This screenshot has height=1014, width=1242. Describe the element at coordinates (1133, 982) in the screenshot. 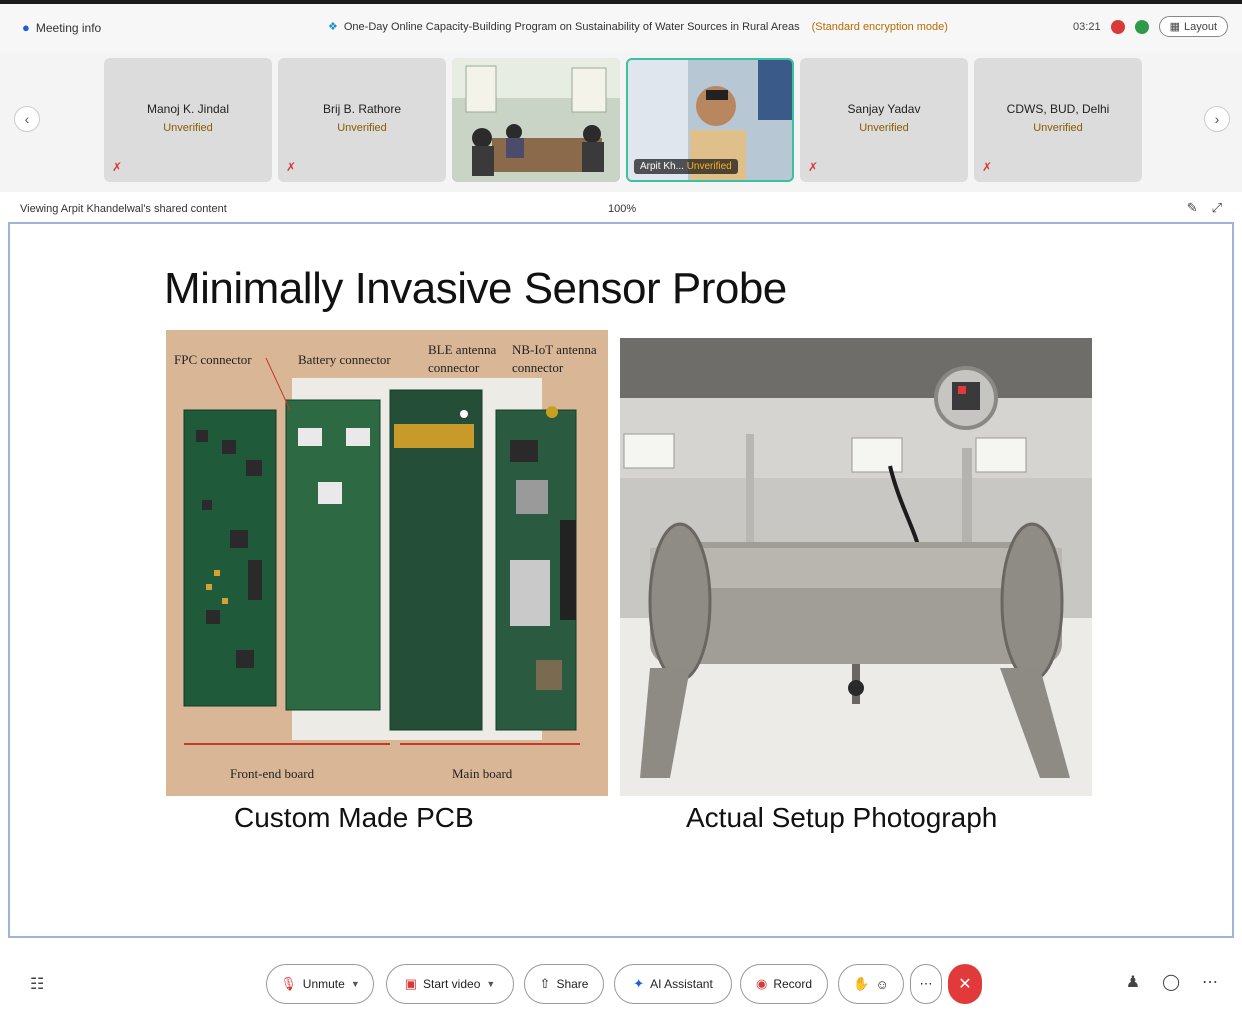

I see `participants-icon: ♟` at that location.